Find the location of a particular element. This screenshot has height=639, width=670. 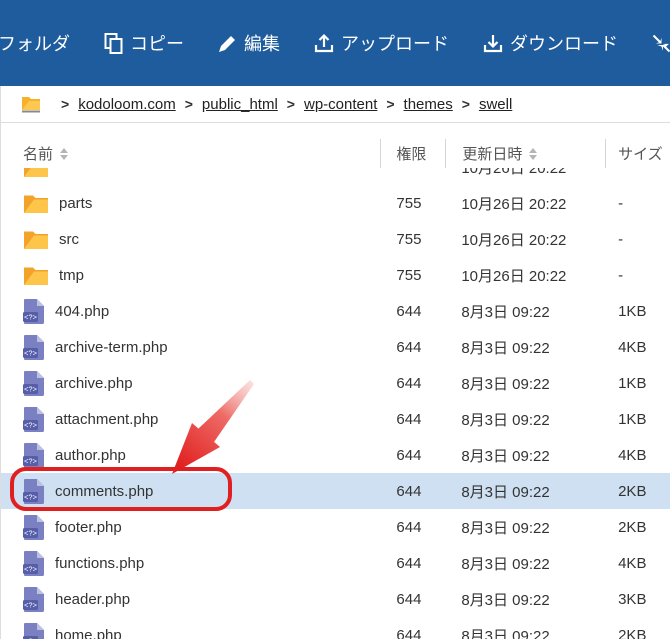

file-row: <?> archive-term.php 644 8月3日 09:22 4KB is located at coordinates (335, 347).